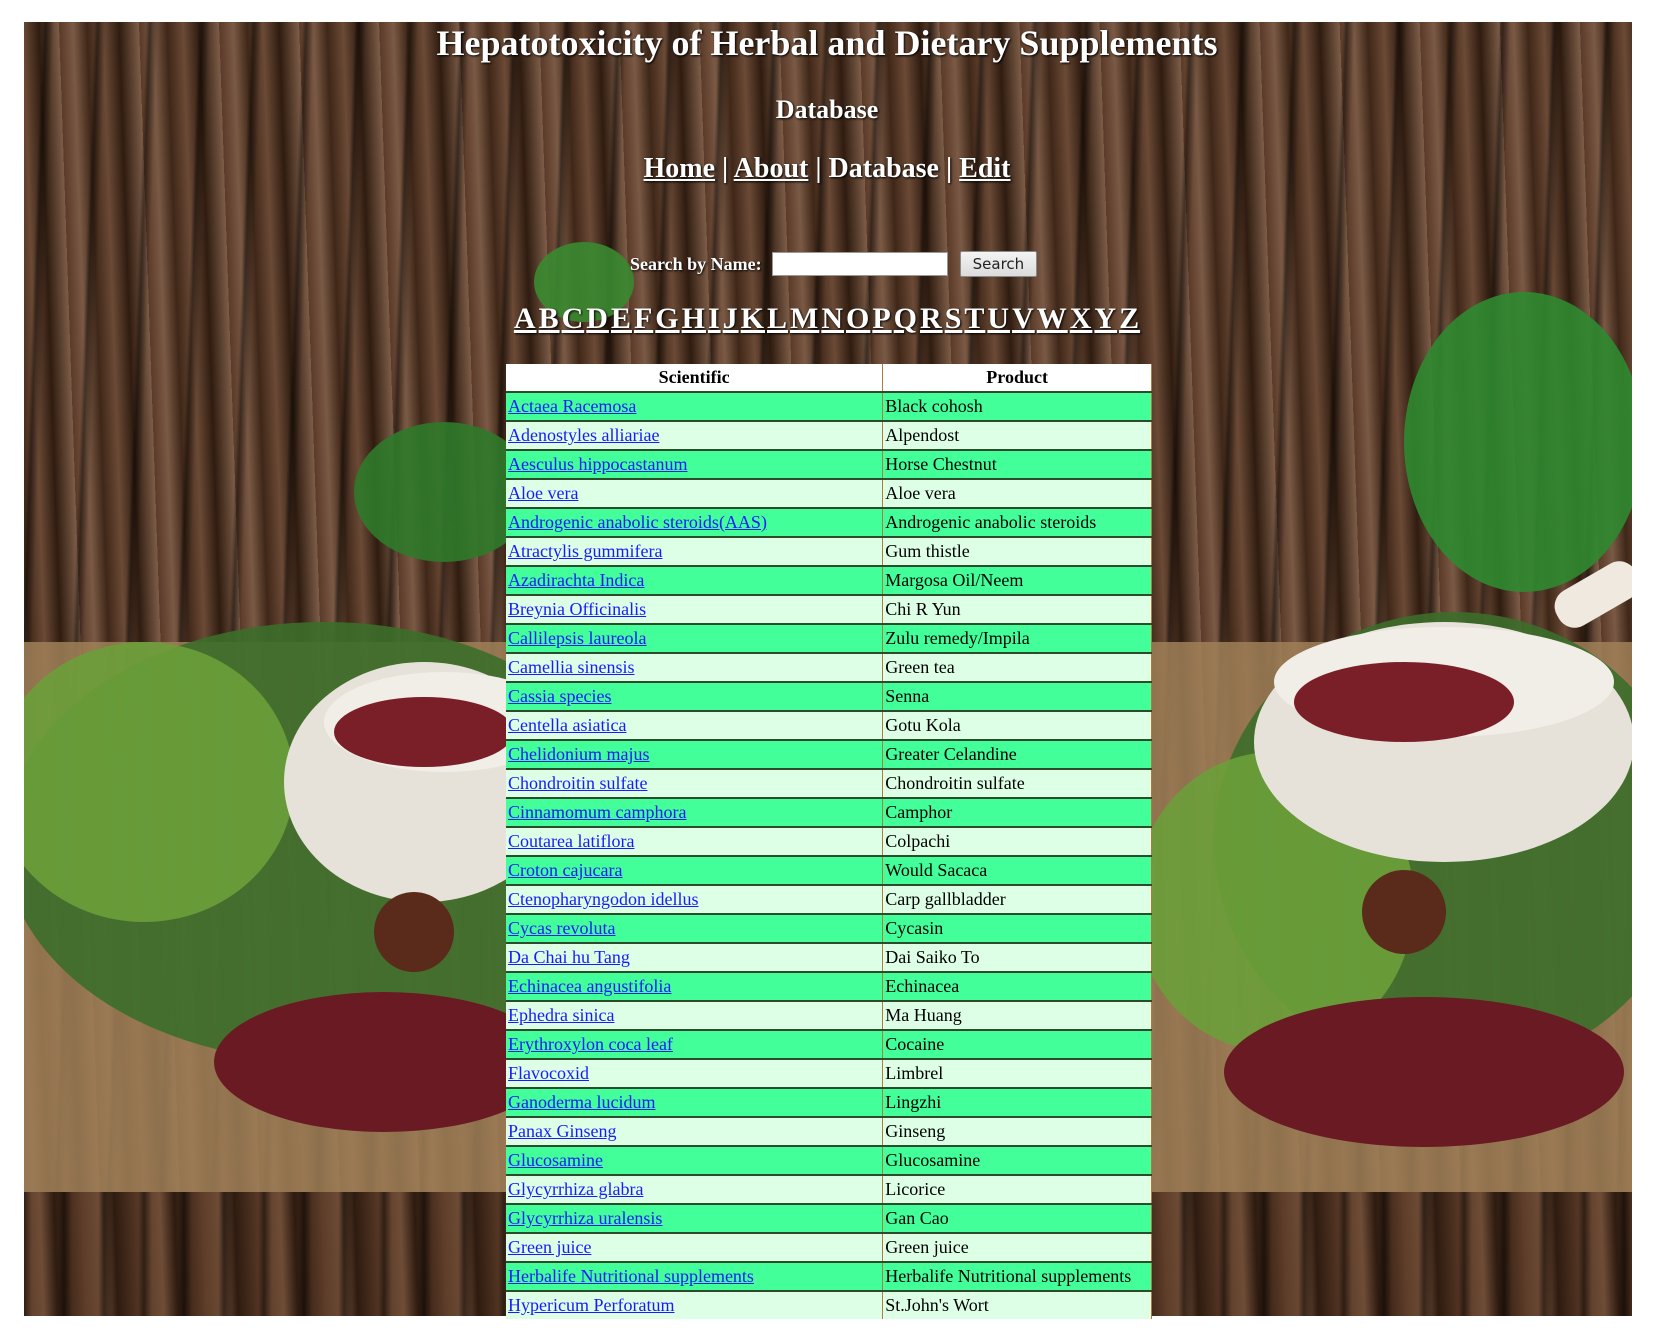 This screenshot has width=1654, height=1340. What do you see at coordinates (881, 318) in the screenshot?
I see `alphabet-link-p: P` at bounding box center [881, 318].